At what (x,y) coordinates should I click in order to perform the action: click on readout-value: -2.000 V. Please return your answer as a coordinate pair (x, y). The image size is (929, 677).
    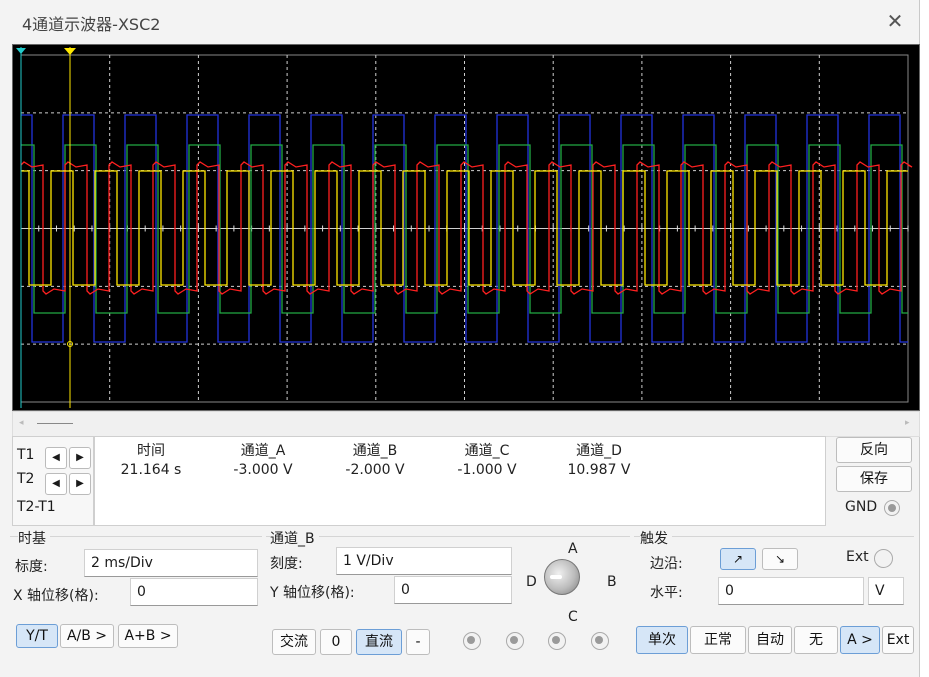
    Looking at the image, I should click on (375, 470).